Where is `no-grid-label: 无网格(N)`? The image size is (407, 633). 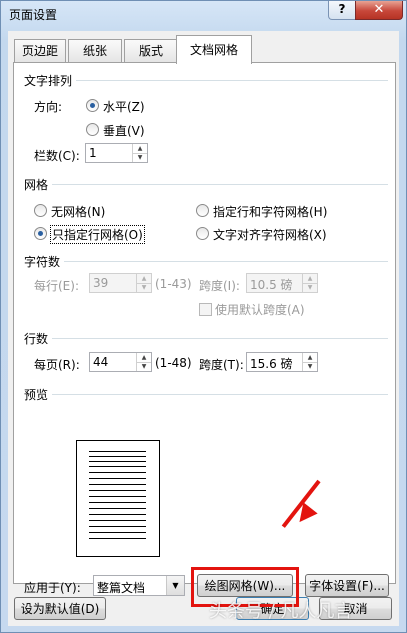
no-grid-label: 无网格(N) is located at coordinates (78, 211).